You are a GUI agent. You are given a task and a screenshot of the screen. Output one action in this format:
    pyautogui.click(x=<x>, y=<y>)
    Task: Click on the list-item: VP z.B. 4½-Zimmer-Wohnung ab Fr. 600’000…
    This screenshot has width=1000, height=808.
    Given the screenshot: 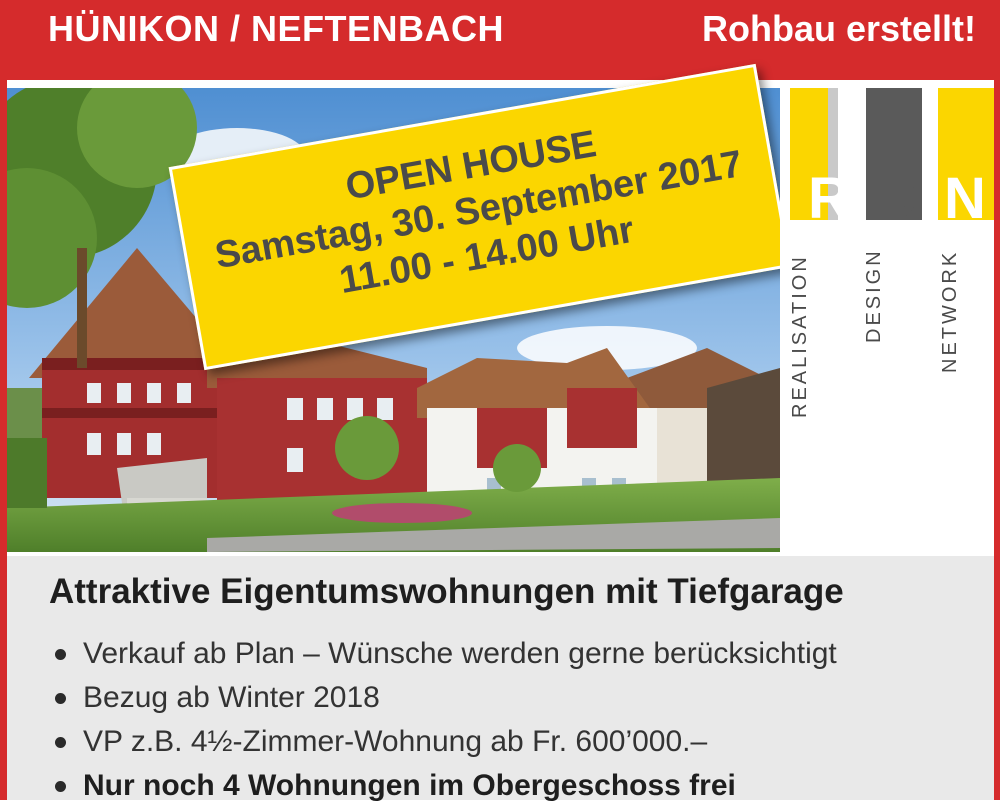 What is the action you would take?
    pyautogui.click(x=443, y=742)
    